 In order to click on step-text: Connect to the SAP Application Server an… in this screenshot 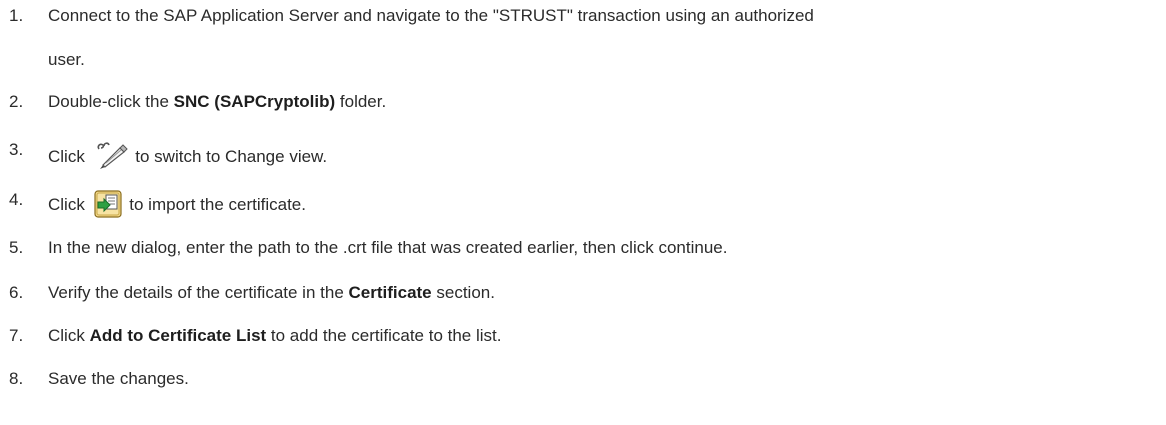, I will do `click(431, 15)`.